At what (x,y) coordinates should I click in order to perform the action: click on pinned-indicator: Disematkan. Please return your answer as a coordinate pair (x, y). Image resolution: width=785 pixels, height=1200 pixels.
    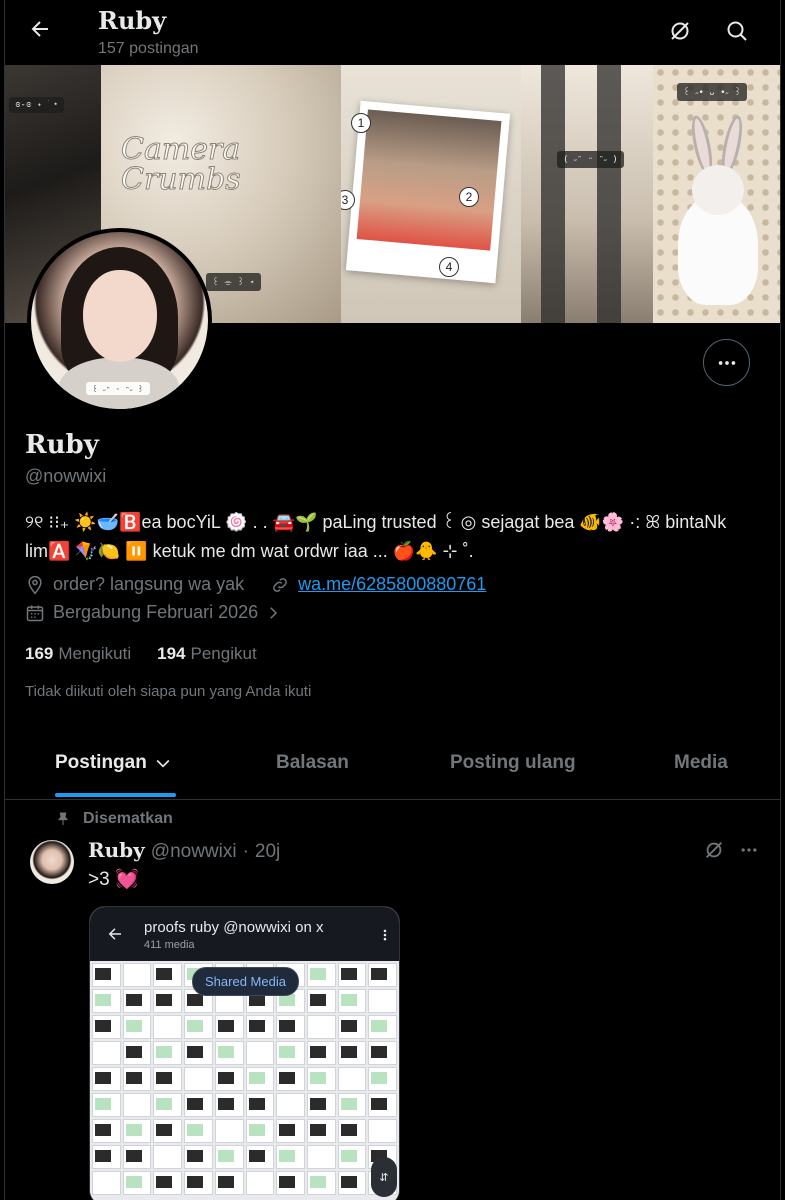
    Looking at the image, I should click on (114, 819).